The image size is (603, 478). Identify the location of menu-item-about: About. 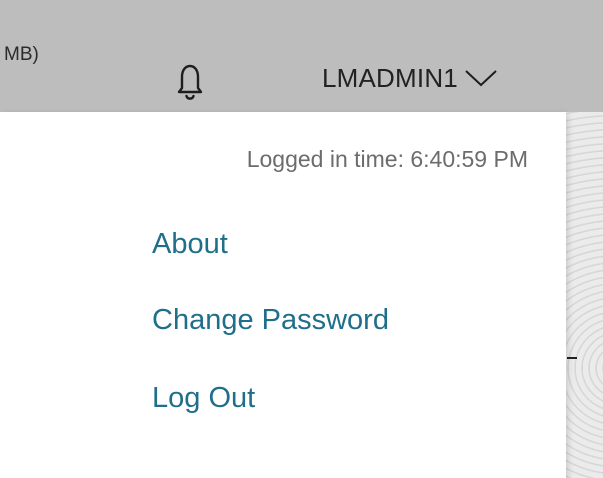
(190, 244).